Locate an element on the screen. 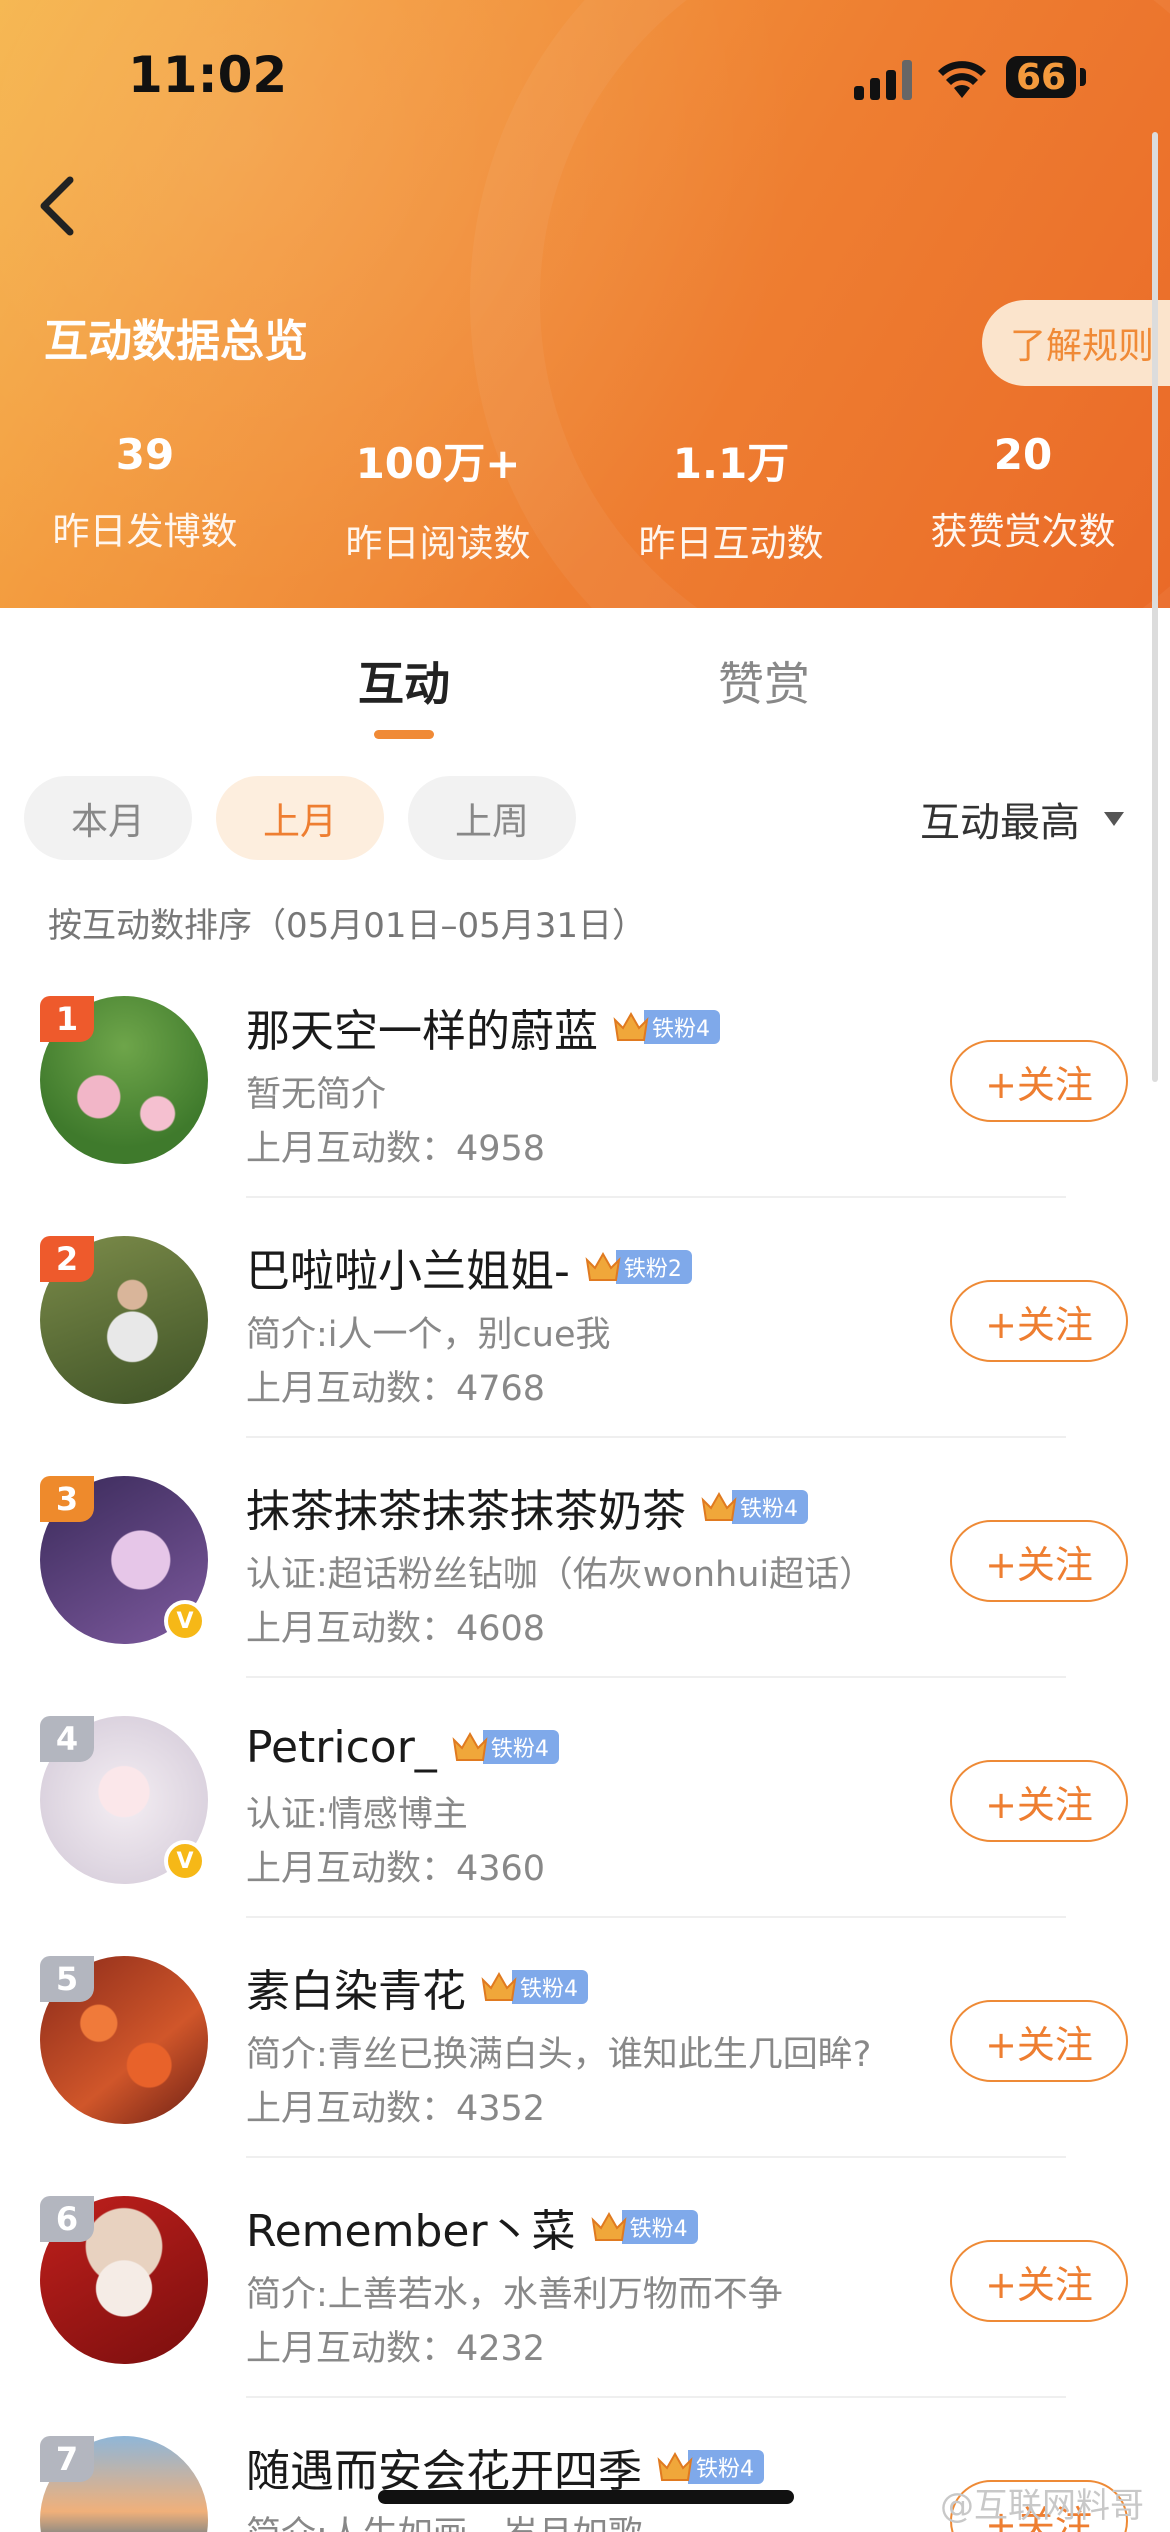  filter-this-month: 本月 is located at coordinates (108, 818).